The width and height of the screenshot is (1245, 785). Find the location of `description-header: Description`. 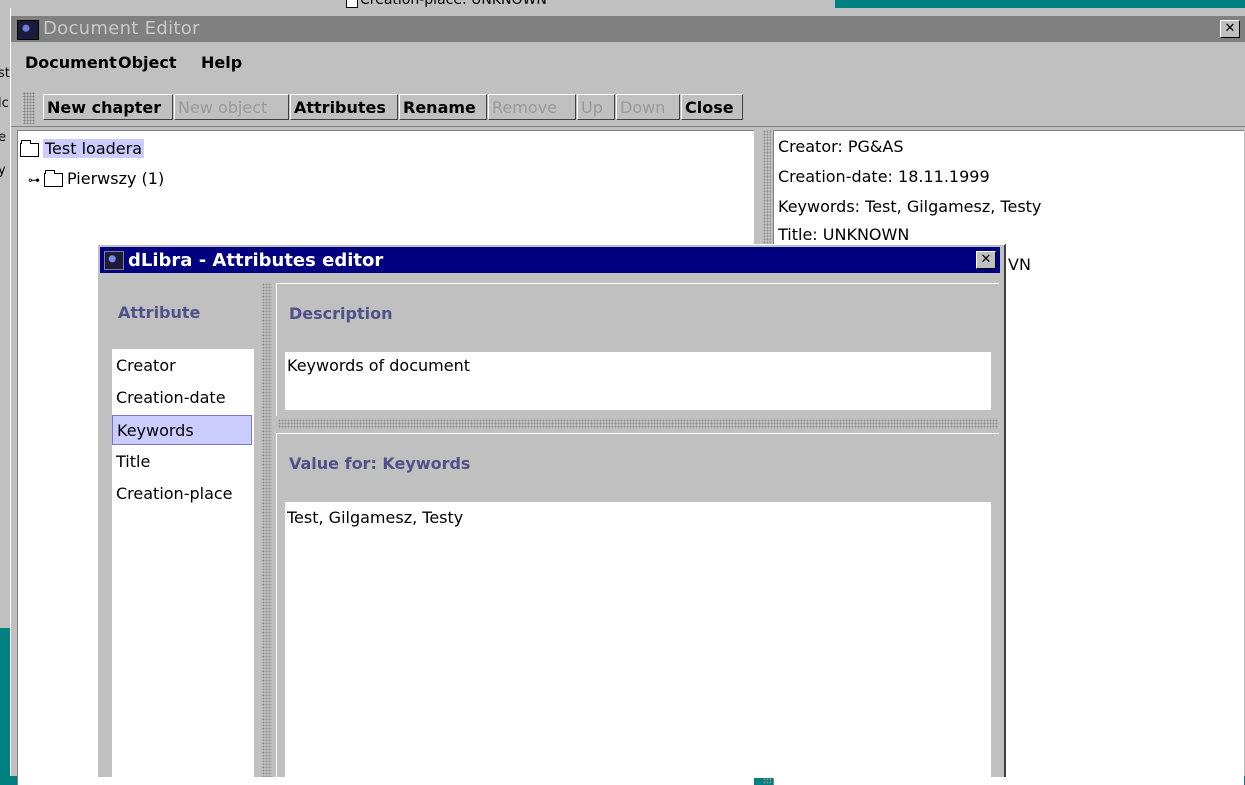

description-header: Description is located at coordinates (341, 313).